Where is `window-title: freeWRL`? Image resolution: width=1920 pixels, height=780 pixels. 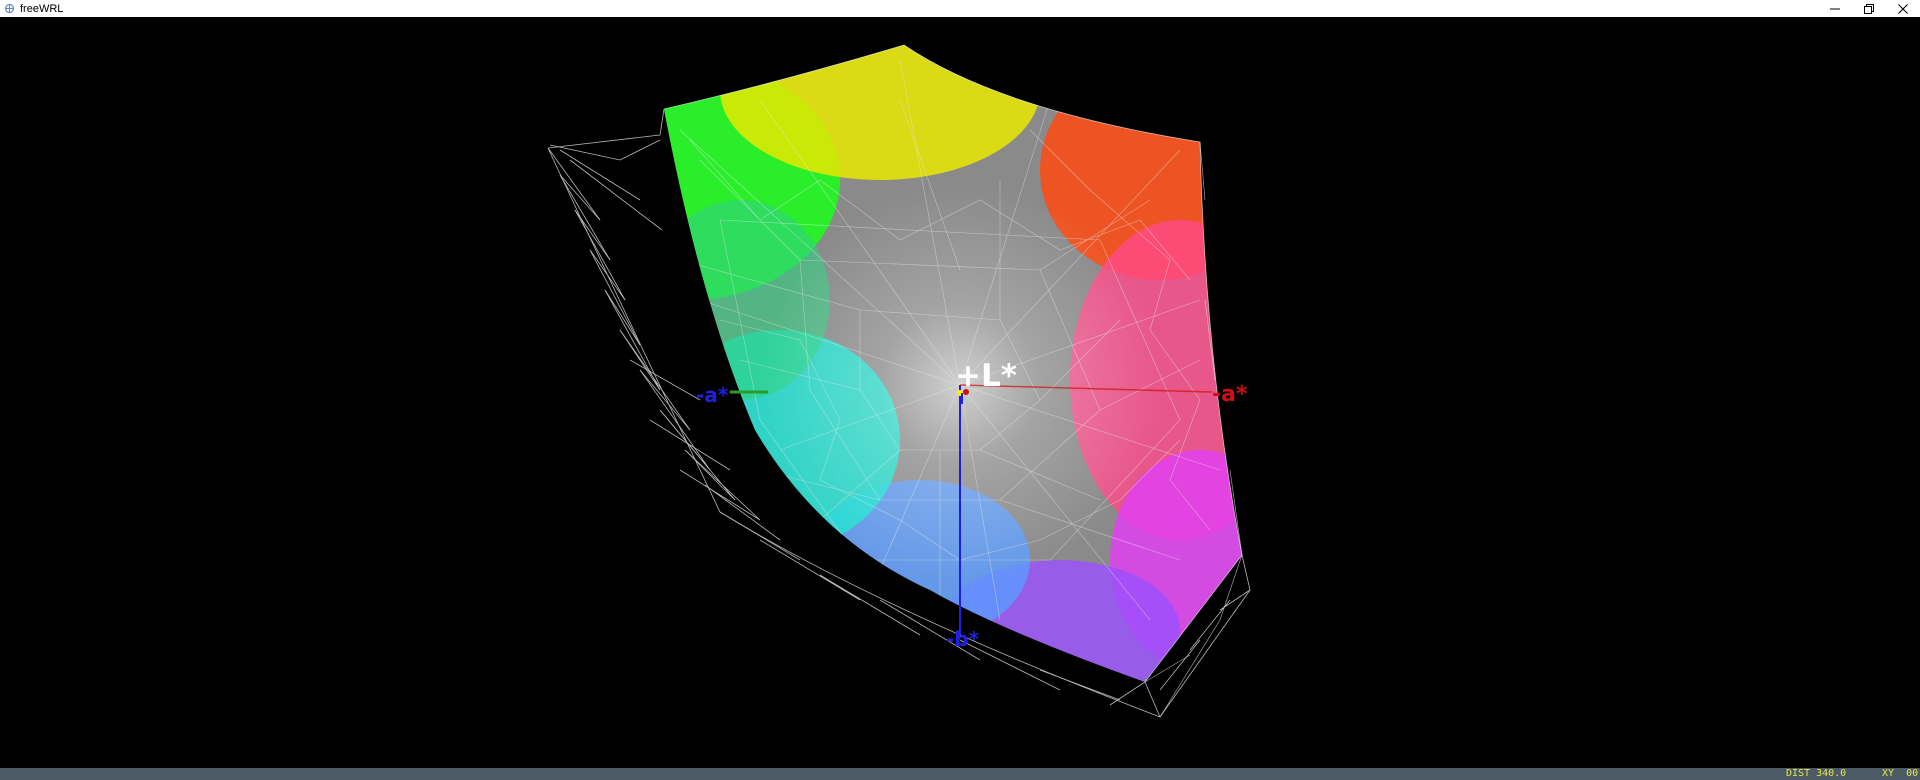
window-title: freeWRL is located at coordinates (42, 8).